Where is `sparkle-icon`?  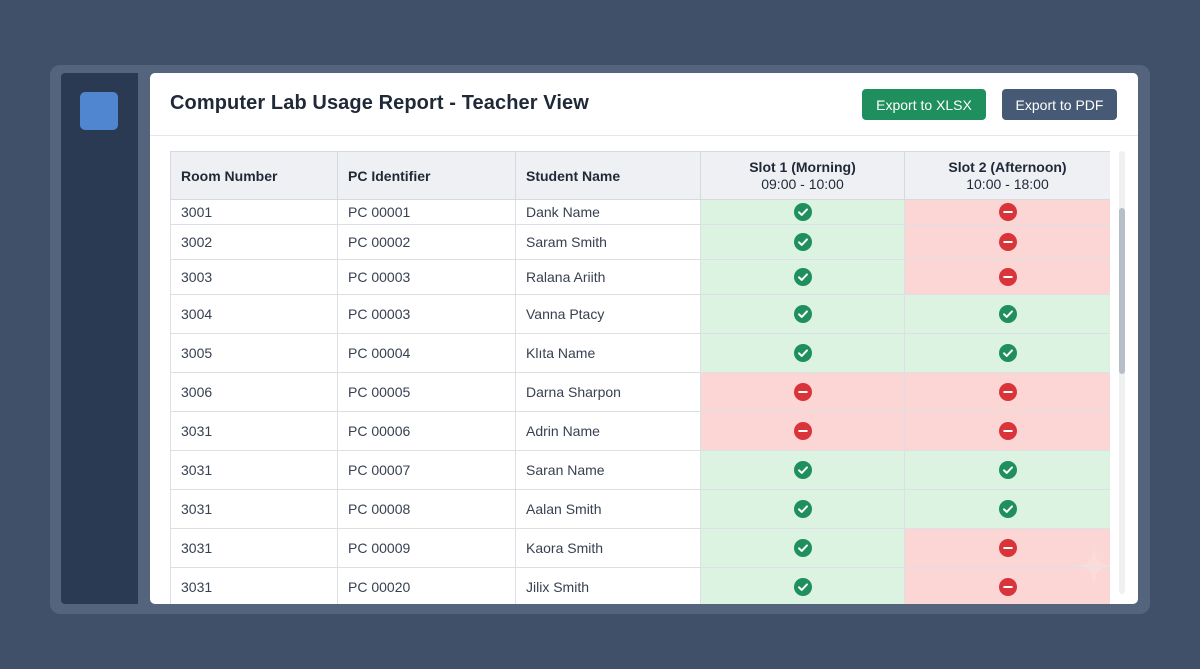 sparkle-icon is located at coordinates (1094, 566).